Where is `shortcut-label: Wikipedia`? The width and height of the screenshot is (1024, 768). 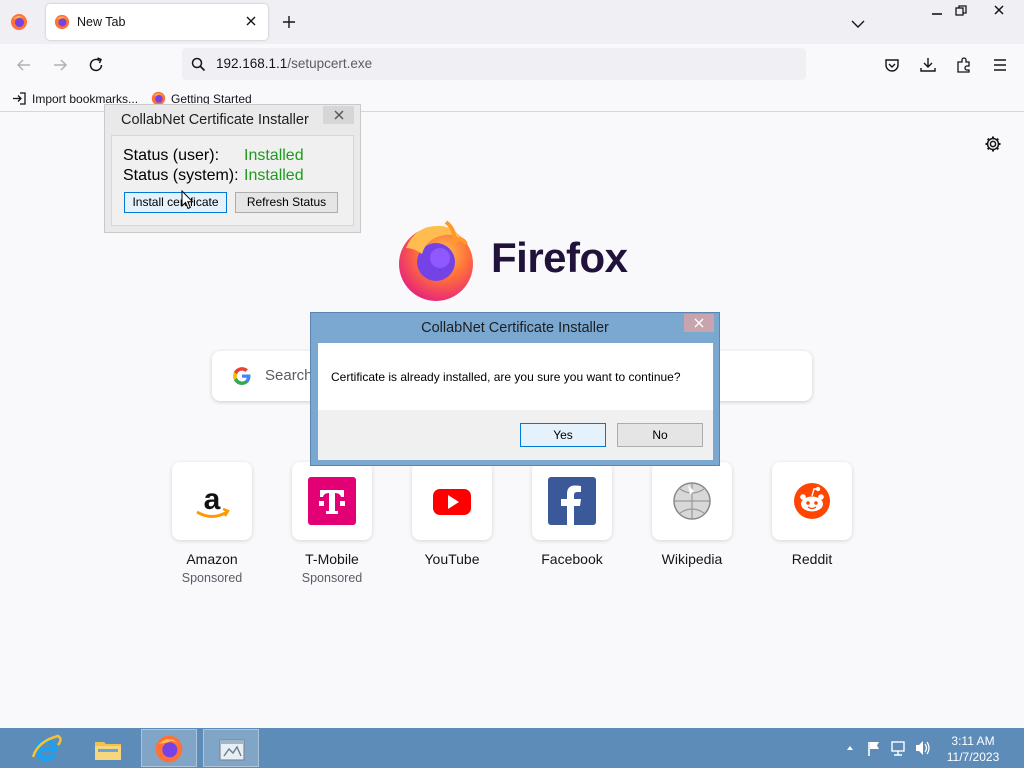
shortcut-label: Wikipedia is located at coordinates (692, 559).